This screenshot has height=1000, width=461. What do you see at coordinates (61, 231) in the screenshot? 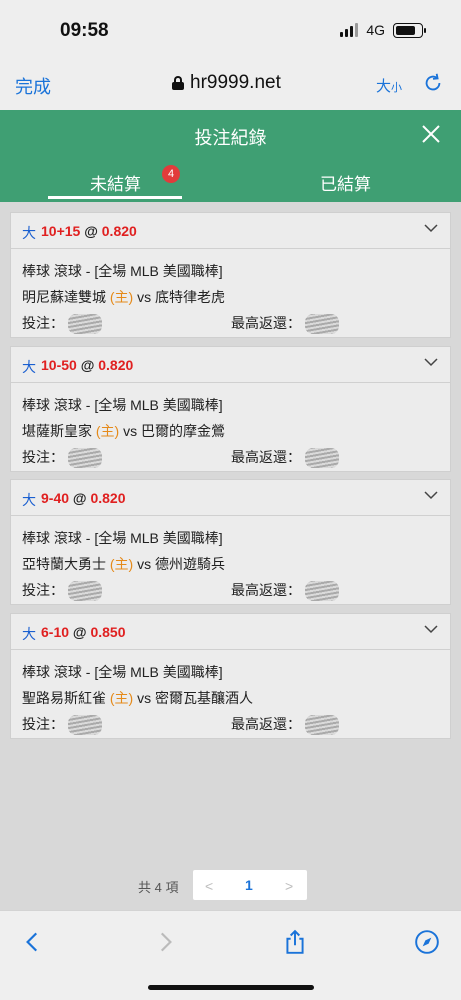
I see `bet-selection: 10+15` at bounding box center [61, 231].